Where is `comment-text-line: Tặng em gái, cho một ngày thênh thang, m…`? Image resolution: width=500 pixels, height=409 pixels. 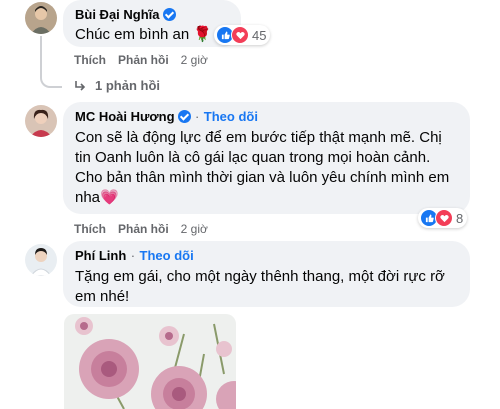 comment-text-line: Tặng em gái, cho một ngày thênh thang, m… is located at coordinates (260, 276).